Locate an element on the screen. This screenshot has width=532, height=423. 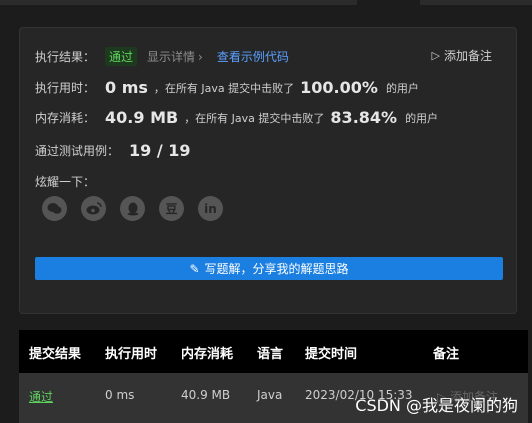
share-label: 炫耀一下： is located at coordinates (65, 182).